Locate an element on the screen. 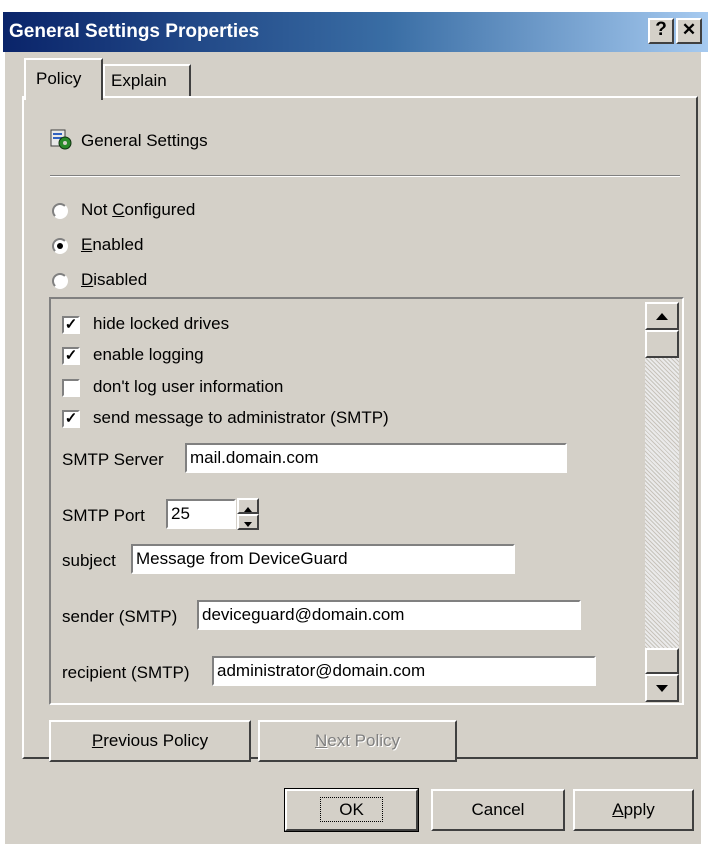 Image resolution: width=708 pixels, height=844 pixels. tab-policy: Policy is located at coordinates (63, 79).